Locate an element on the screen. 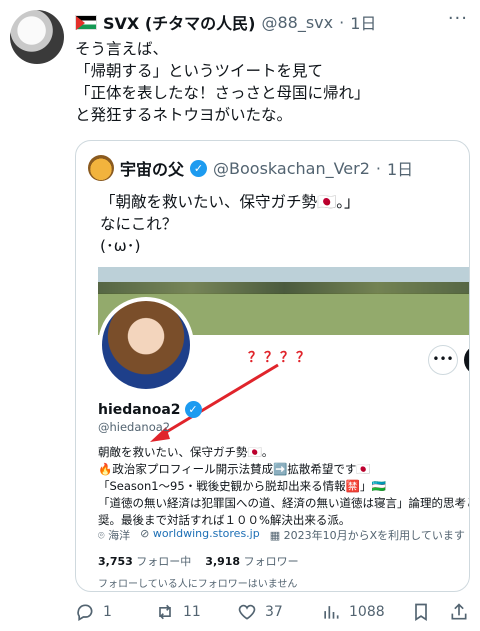  bio-line: 「Season1〜95・戦後史観から脱却出来る情報🈲」🇺🇿 is located at coordinates (242, 486).